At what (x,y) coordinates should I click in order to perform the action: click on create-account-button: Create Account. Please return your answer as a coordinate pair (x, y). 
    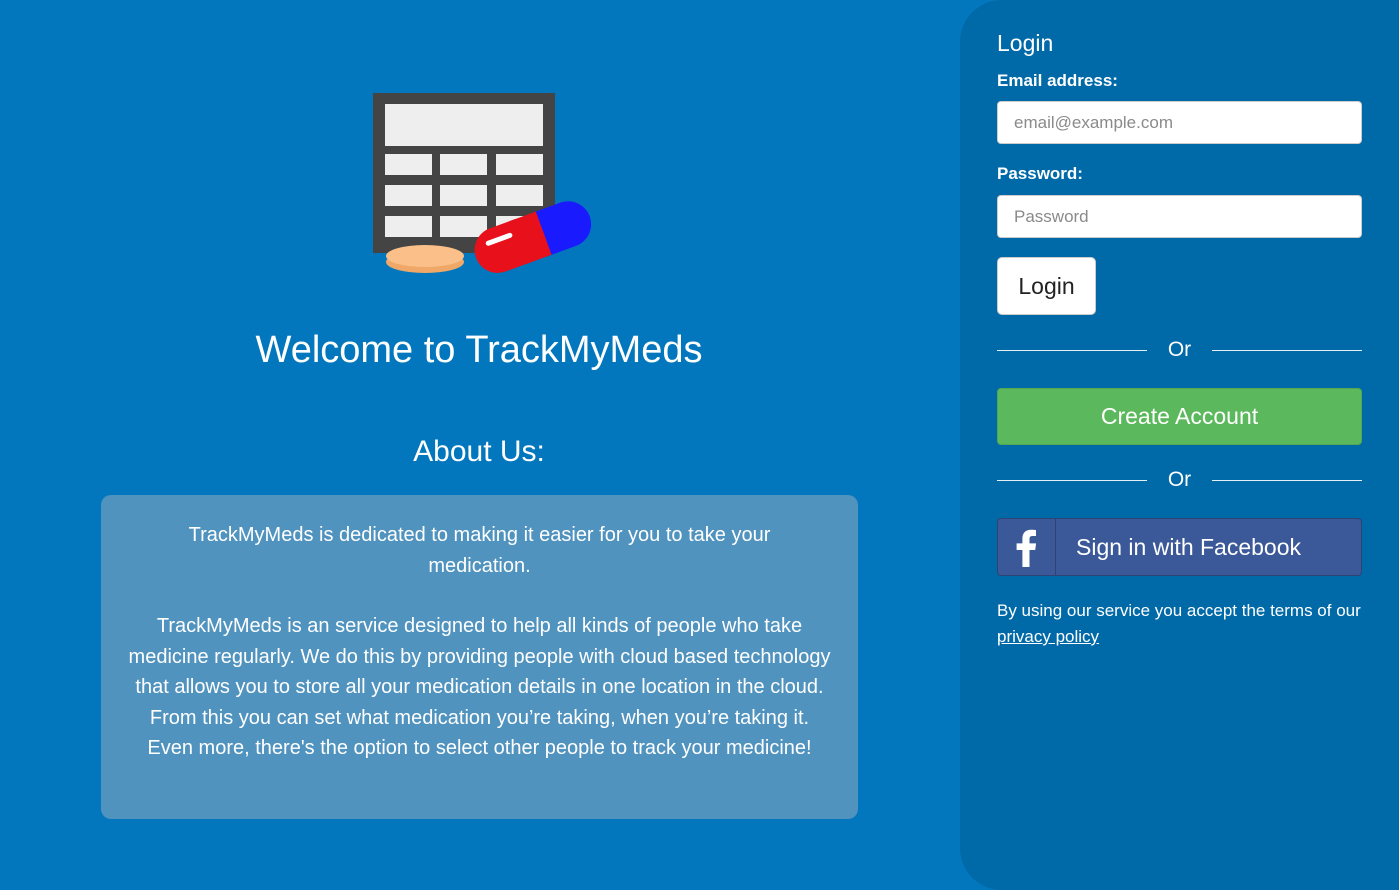
    Looking at the image, I should click on (1179, 416).